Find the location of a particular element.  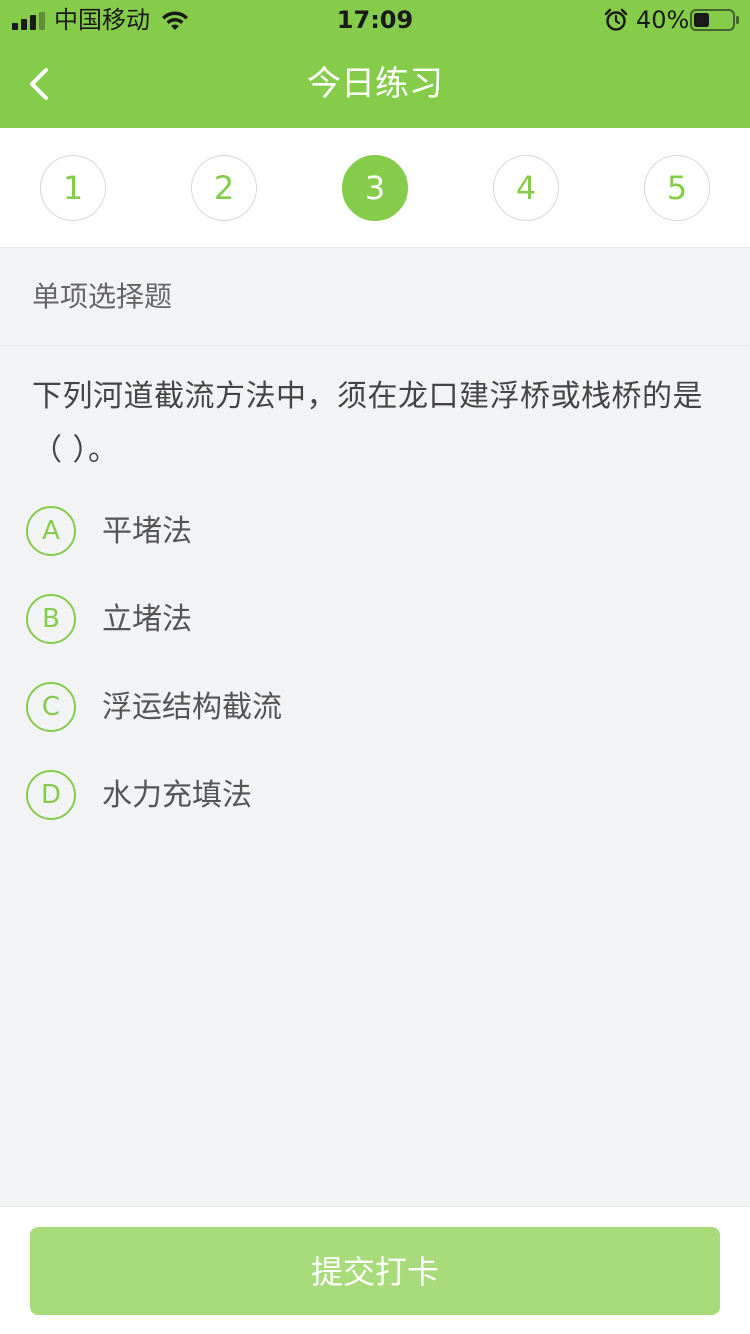

question-type-label: 单项选择题 is located at coordinates (375, 297).